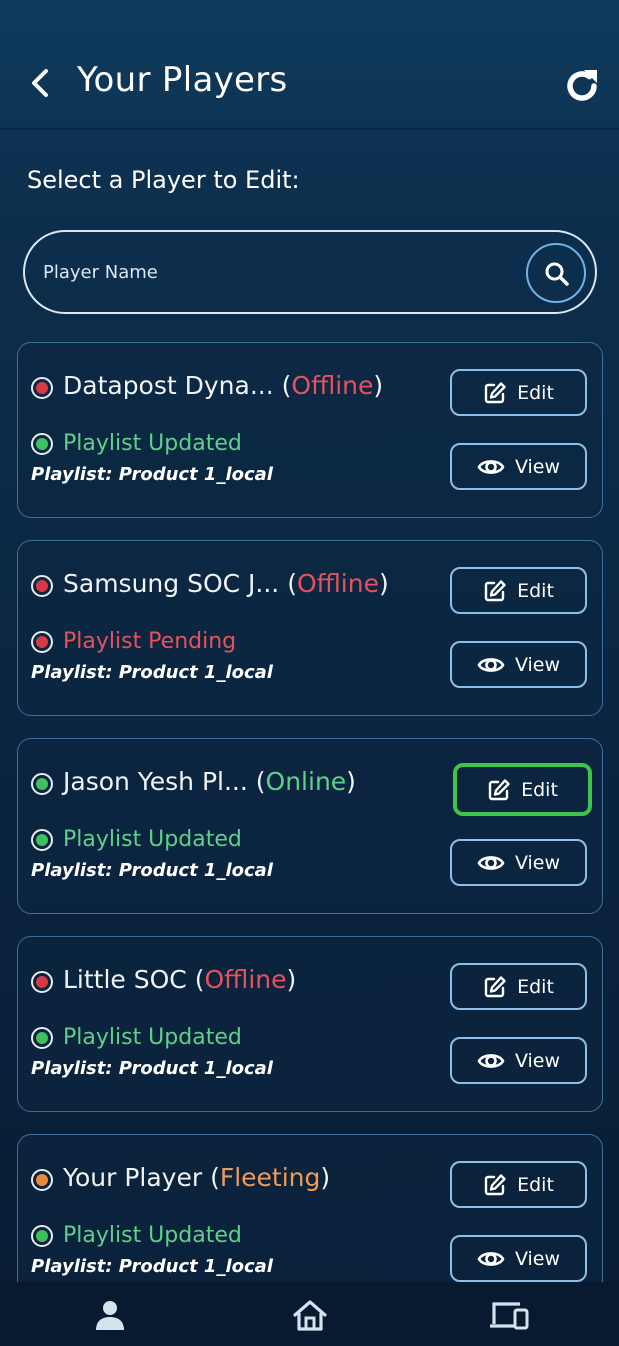 Image resolution: width=619 pixels, height=1346 pixels. I want to click on devices-icon, so click(509, 1316).